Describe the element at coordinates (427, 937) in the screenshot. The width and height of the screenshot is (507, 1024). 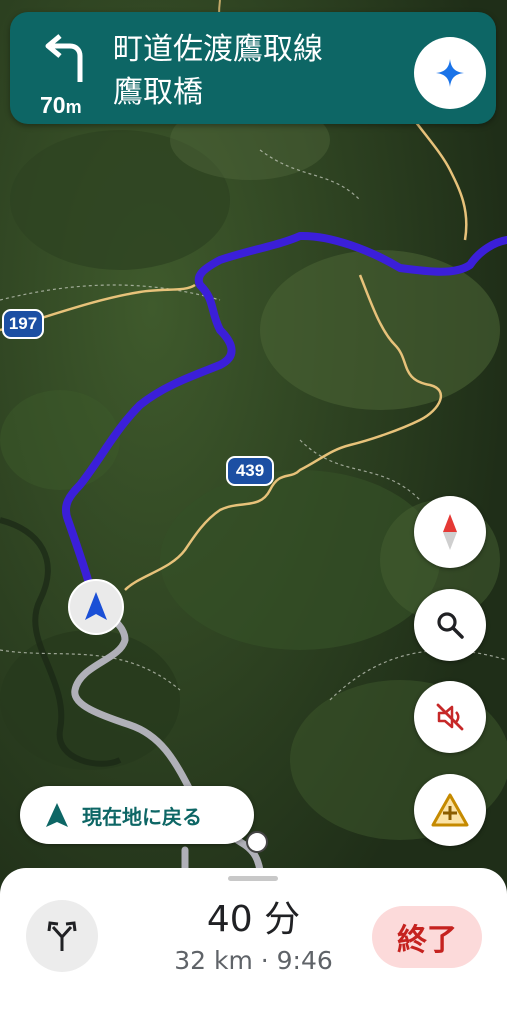
I see `end-navigation-button: 終了` at that location.